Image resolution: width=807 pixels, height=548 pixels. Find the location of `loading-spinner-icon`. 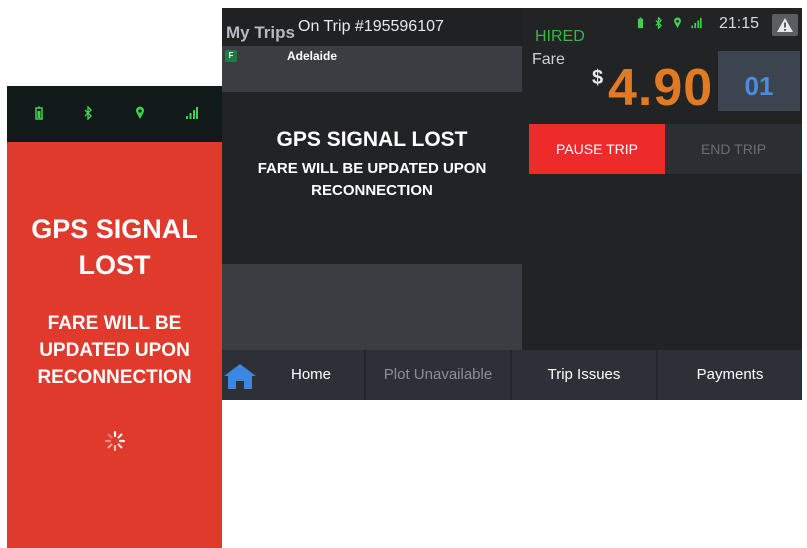

loading-spinner-icon is located at coordinates (115, 441).